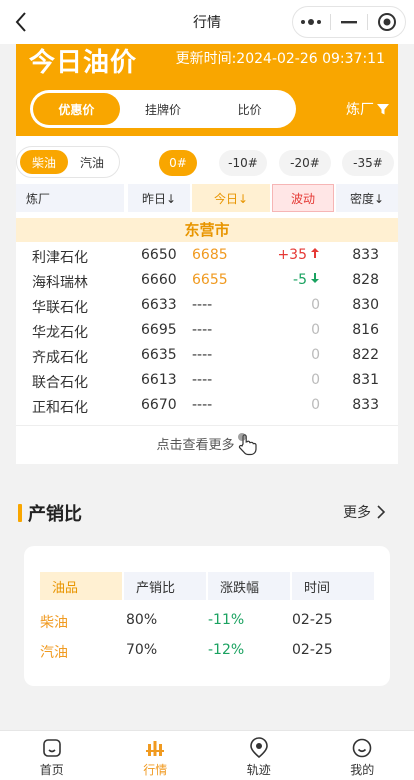  I want to click on update-time: 更新时间:2024-02-26 09:37:11, so click(280, 59).